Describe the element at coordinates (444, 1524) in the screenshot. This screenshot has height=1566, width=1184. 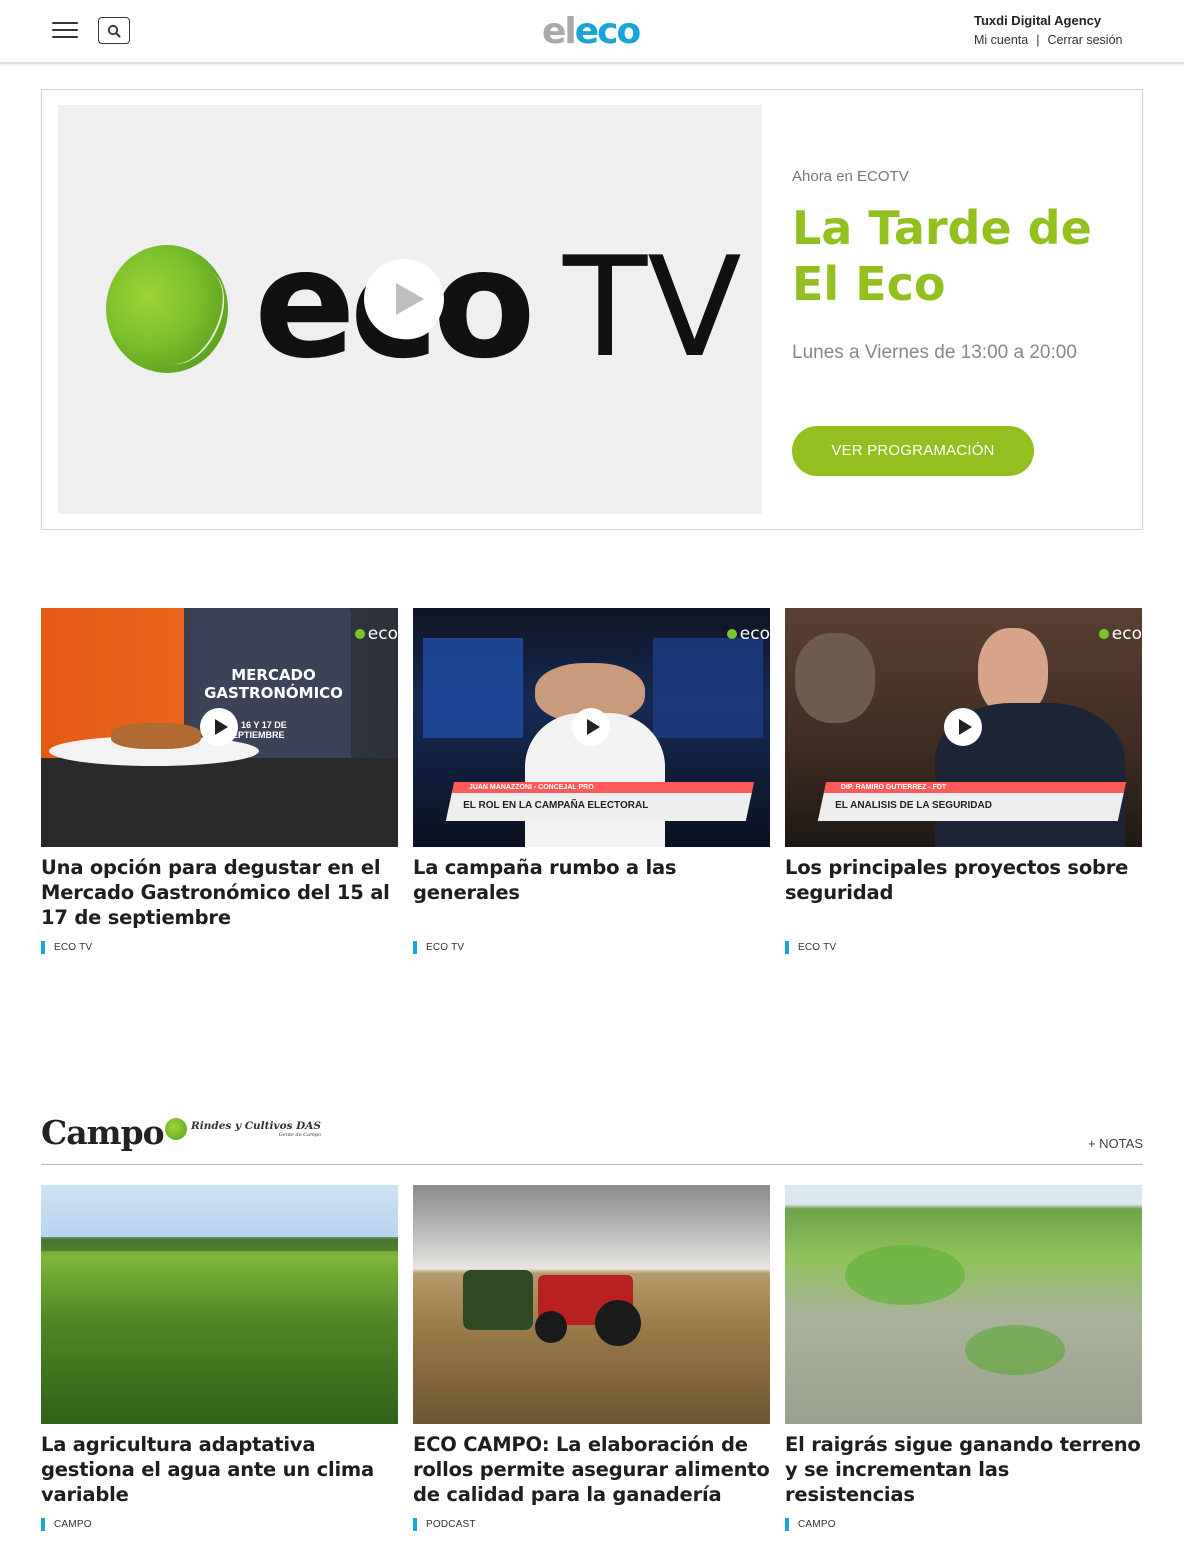
I see `category-tag: PODCAST` at that location.